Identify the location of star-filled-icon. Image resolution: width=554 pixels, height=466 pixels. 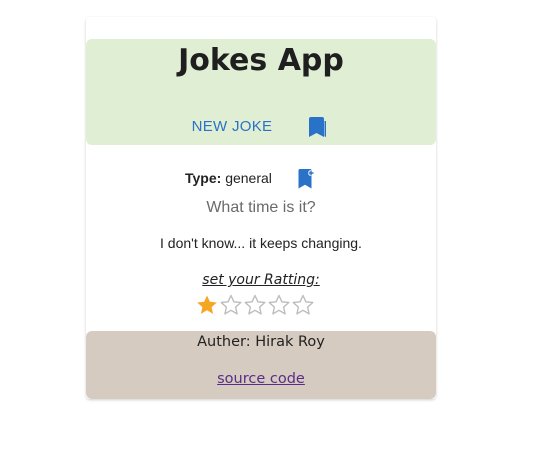
(207, 305).